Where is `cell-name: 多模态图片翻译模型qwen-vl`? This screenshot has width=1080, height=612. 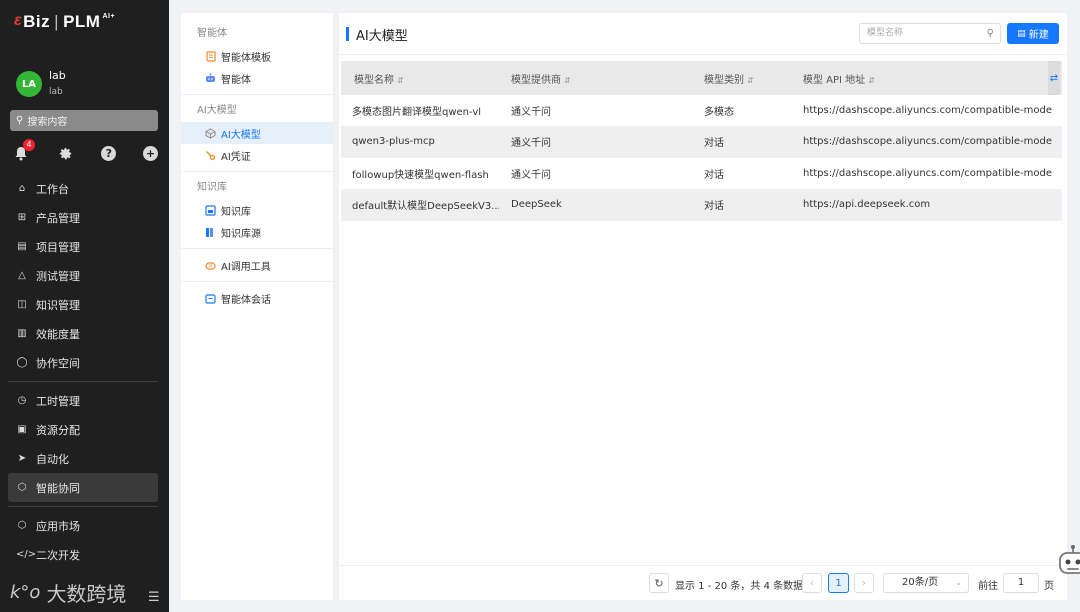 cell-name: 多模态图片翻译模型qwen-vl is located at coordinates (417, 112).